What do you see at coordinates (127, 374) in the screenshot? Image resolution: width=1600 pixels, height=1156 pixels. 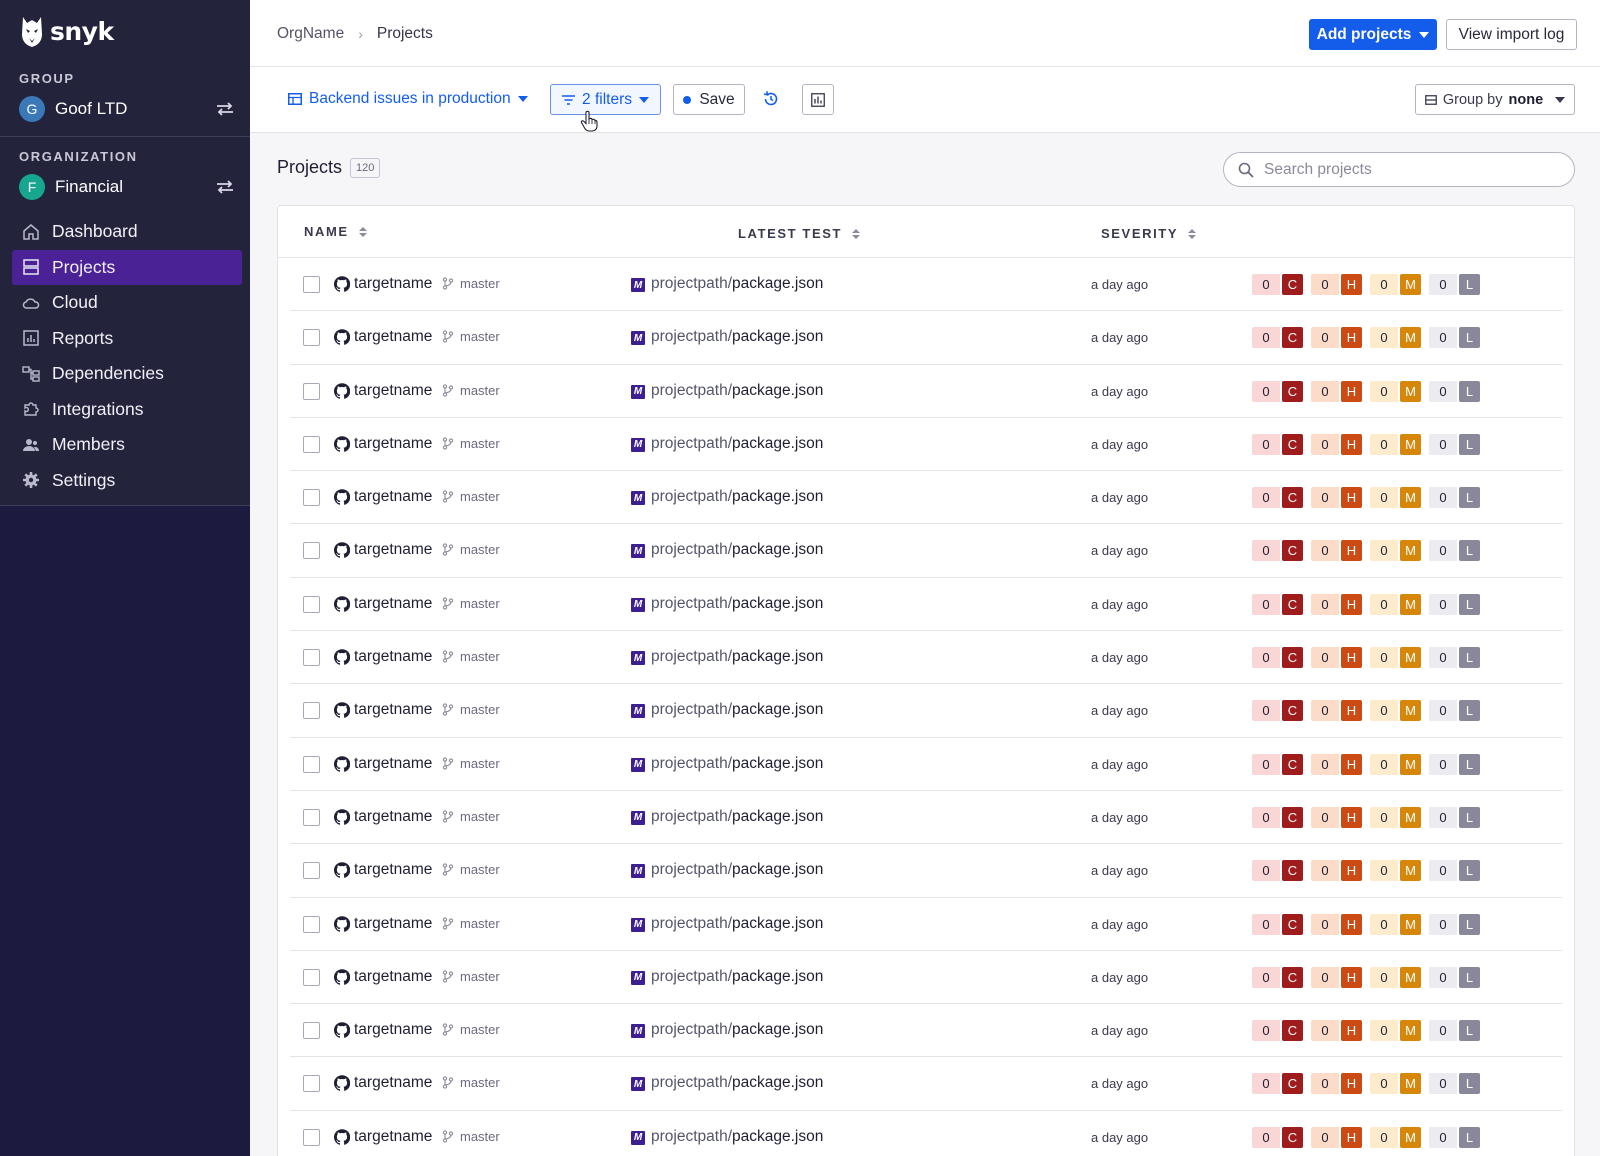 I see `sidebar-item-dependencies: Dependencies` at bounding box center [127, 374].